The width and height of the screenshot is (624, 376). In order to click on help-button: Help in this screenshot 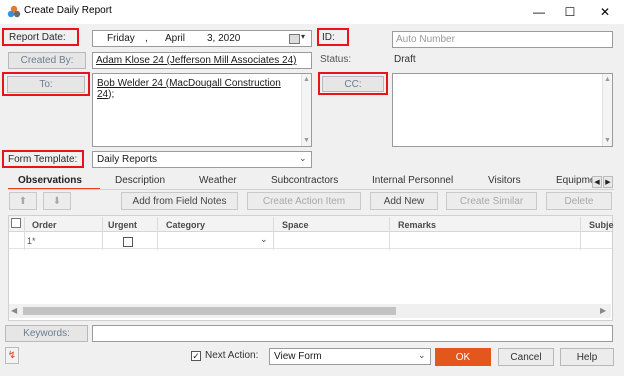, I will do `click(587, 357)`.